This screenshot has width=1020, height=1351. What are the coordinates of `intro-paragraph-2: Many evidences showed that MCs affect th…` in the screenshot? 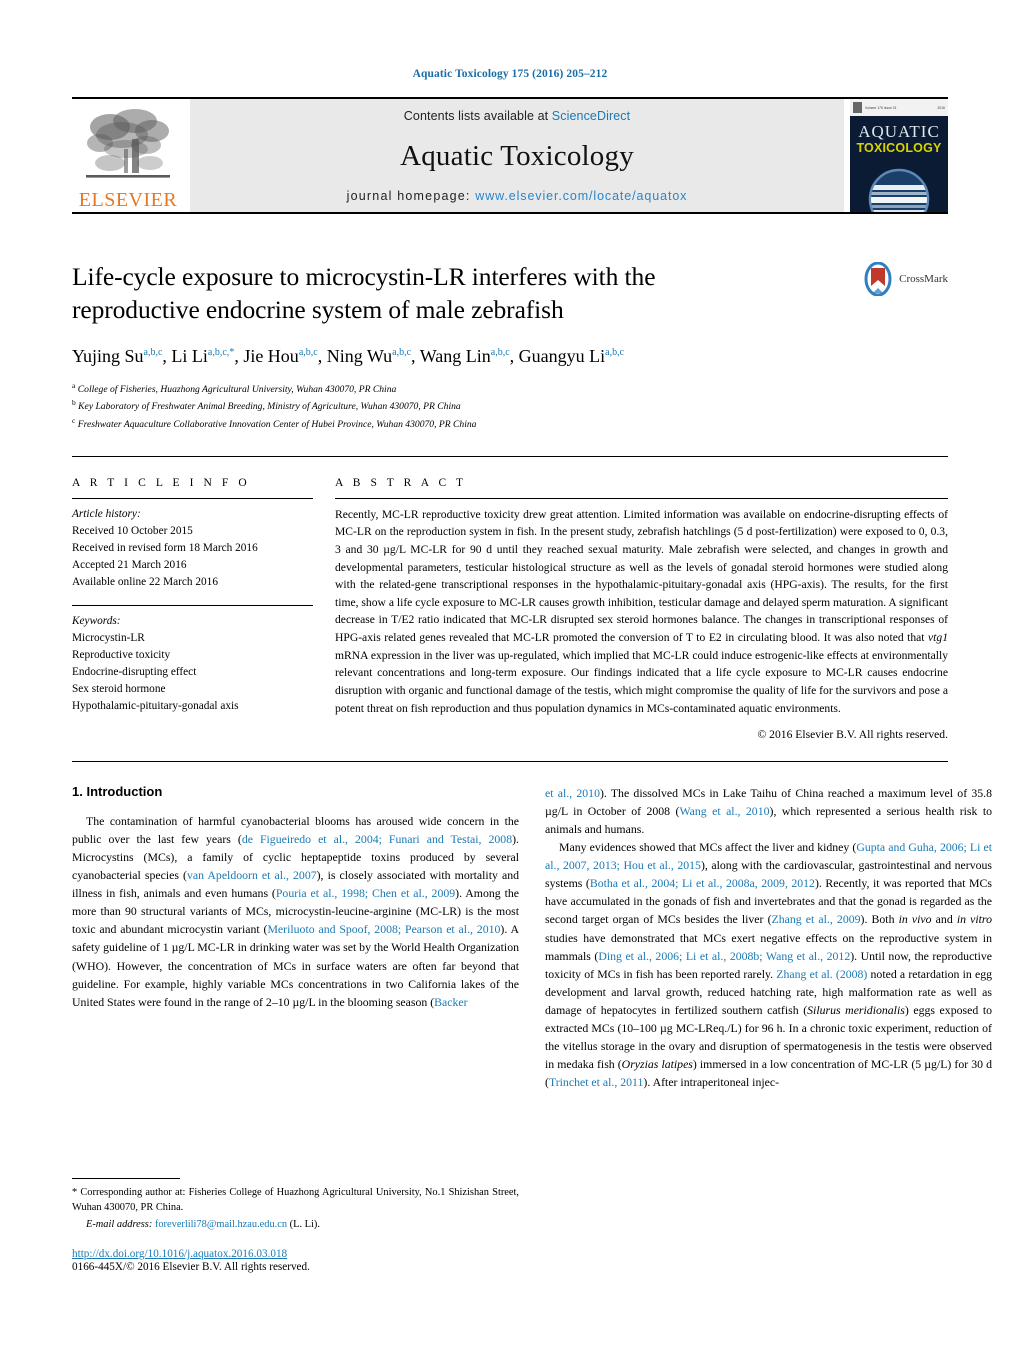 It's located at (768, 964).